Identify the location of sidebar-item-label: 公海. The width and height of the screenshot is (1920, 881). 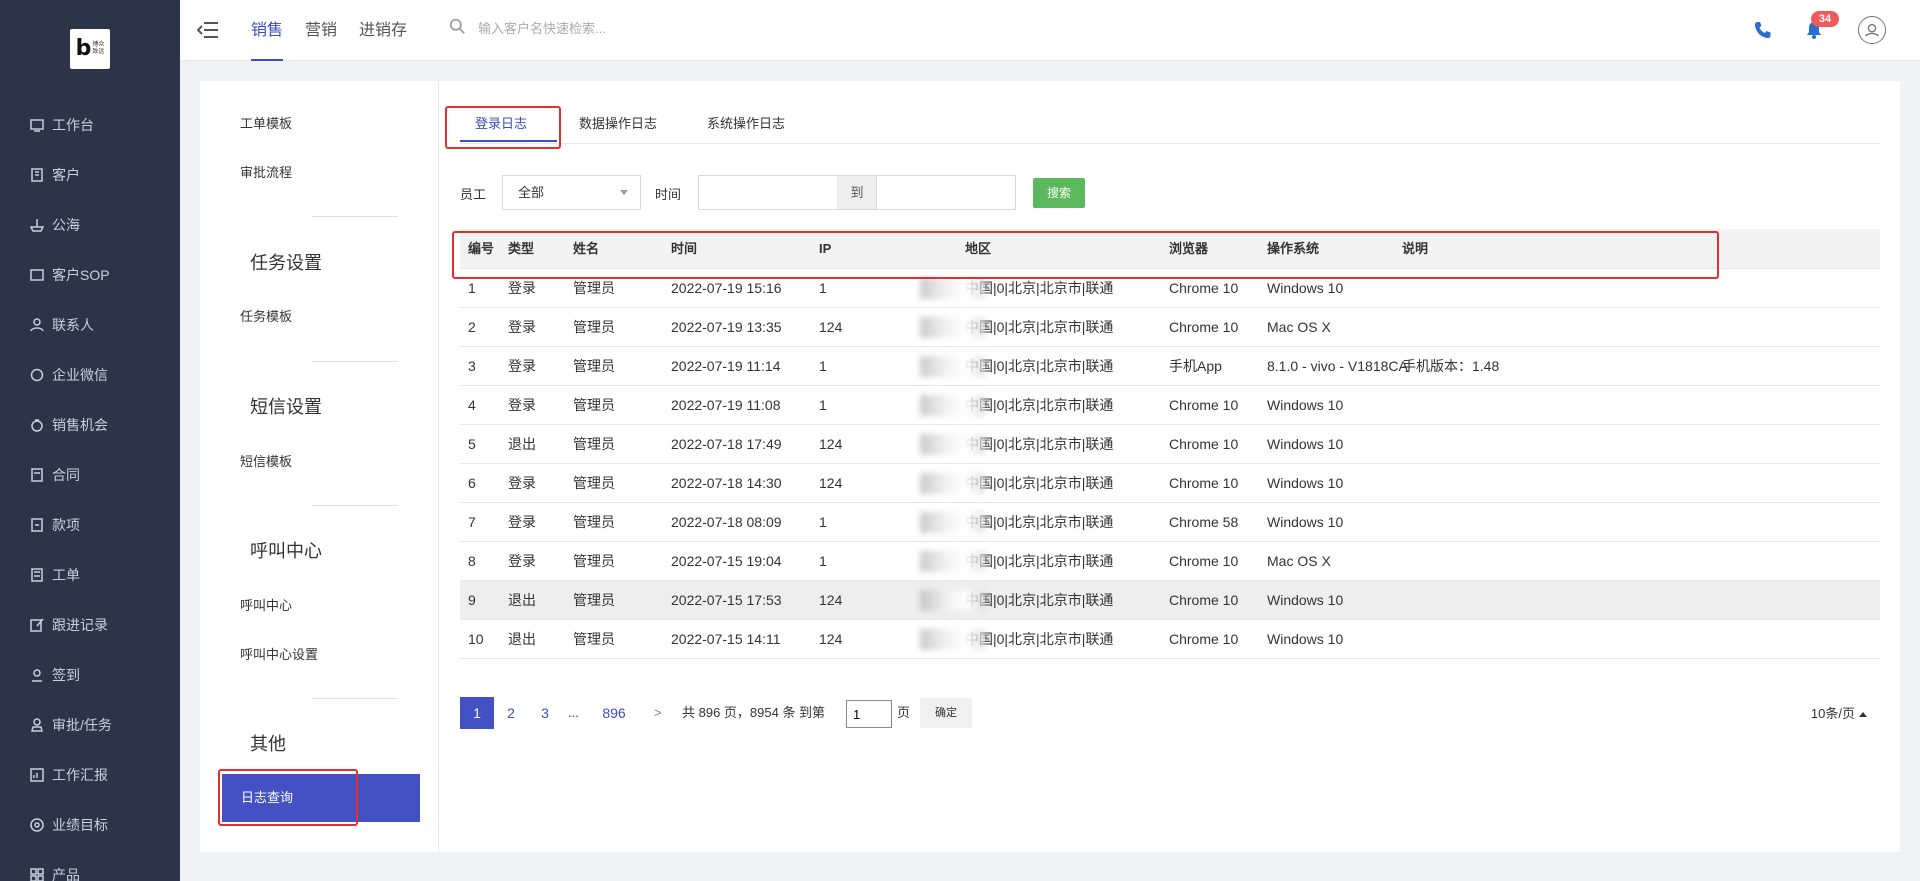
(66, 225).